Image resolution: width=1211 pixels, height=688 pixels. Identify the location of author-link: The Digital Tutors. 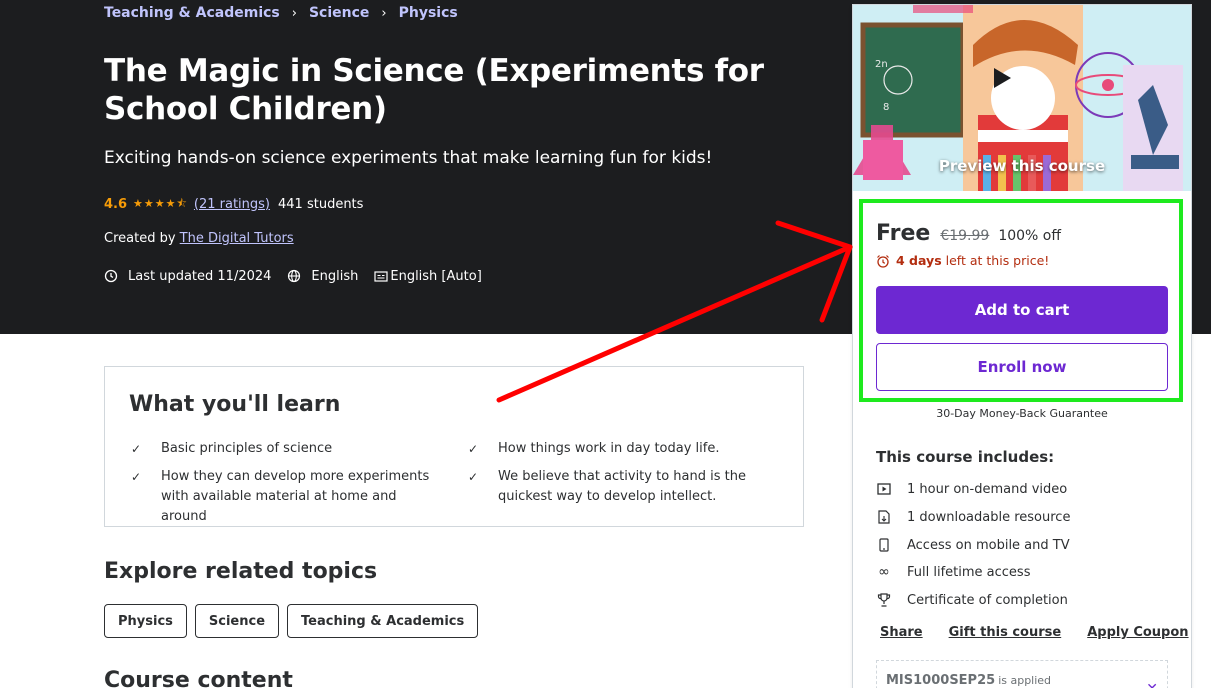
(237, 238).